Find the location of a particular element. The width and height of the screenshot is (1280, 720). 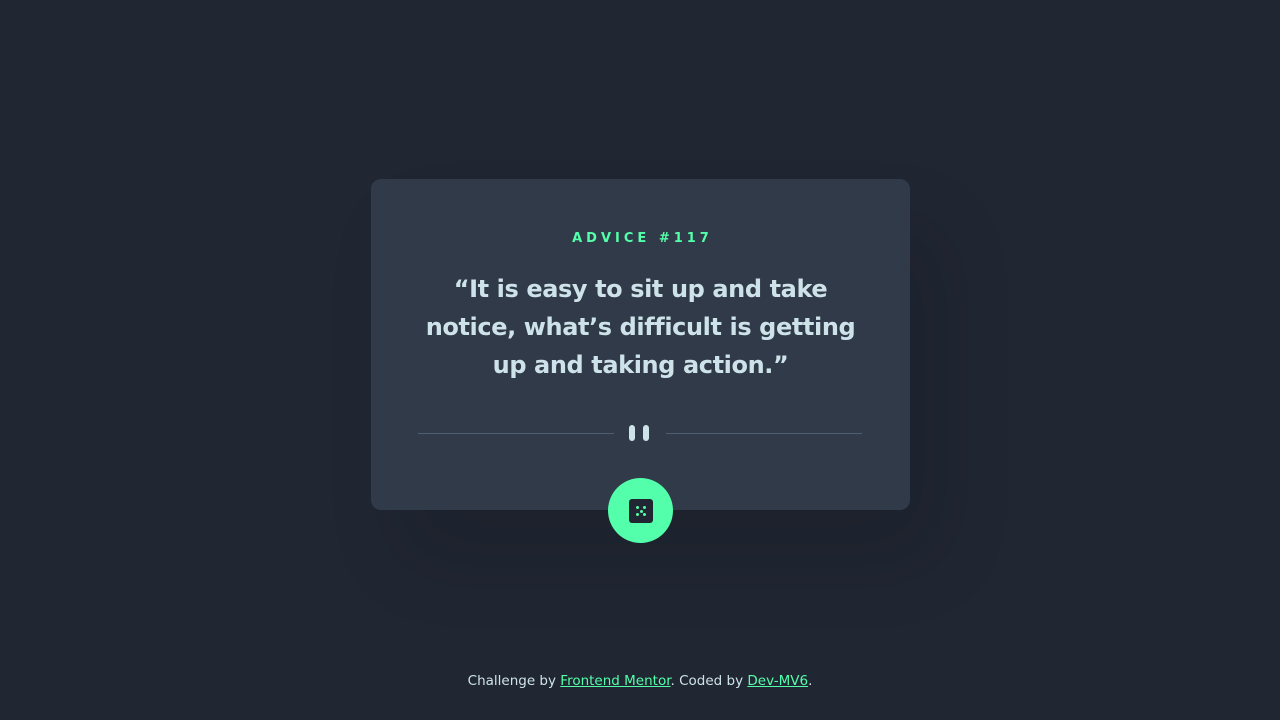

footer-suffix: . is located at coordinates (810, 681).